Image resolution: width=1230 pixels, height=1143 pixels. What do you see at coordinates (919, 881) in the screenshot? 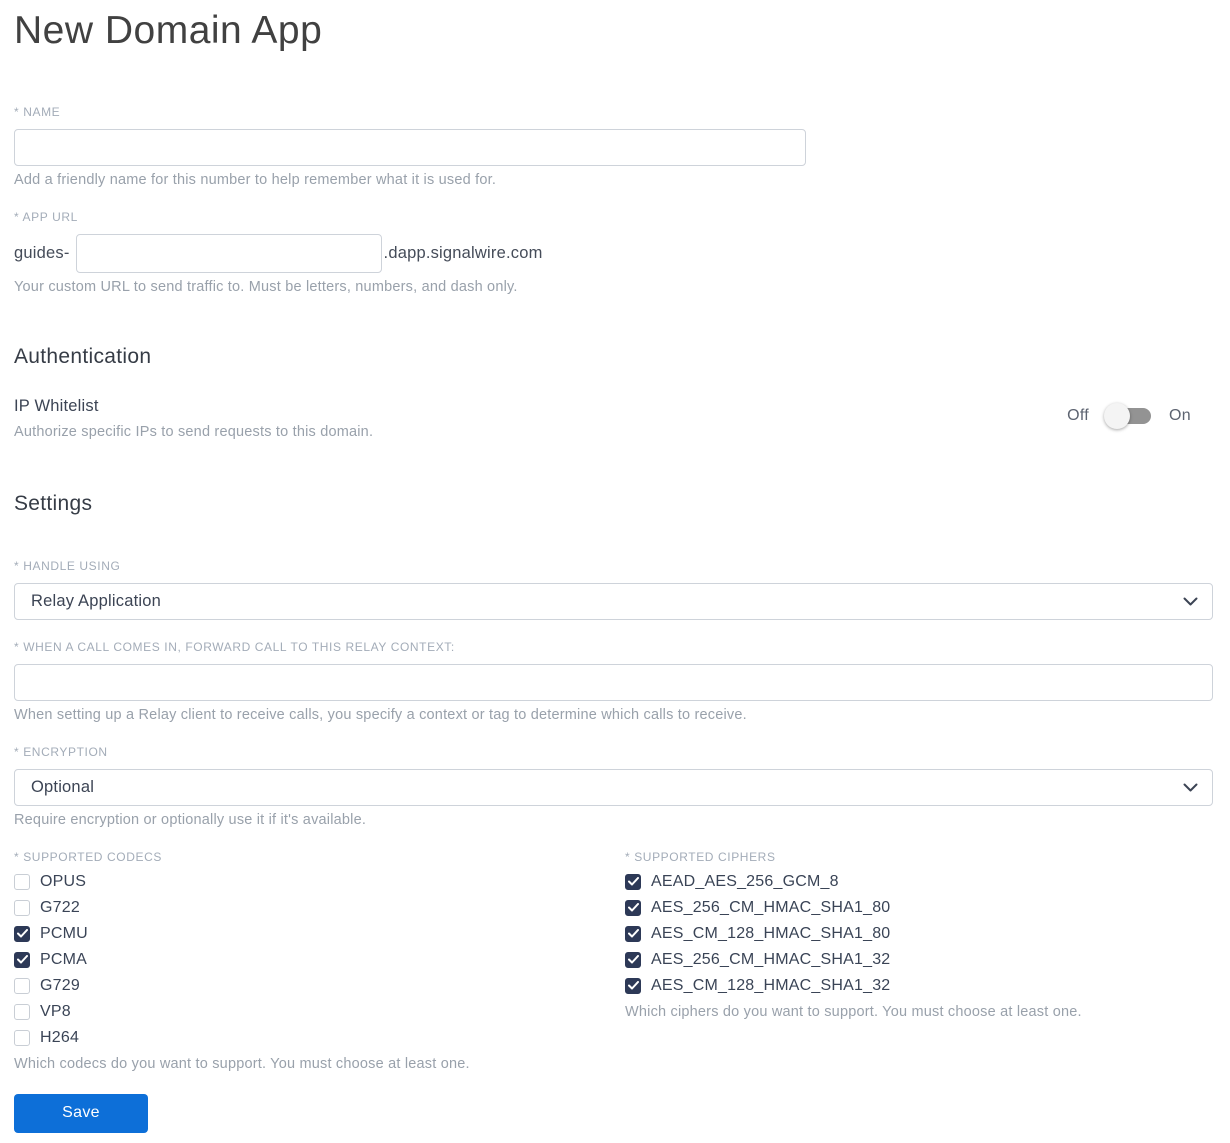
I see `cipher-option: AEAD_AES_256_GCM_8` at bounding box center [919, 881].